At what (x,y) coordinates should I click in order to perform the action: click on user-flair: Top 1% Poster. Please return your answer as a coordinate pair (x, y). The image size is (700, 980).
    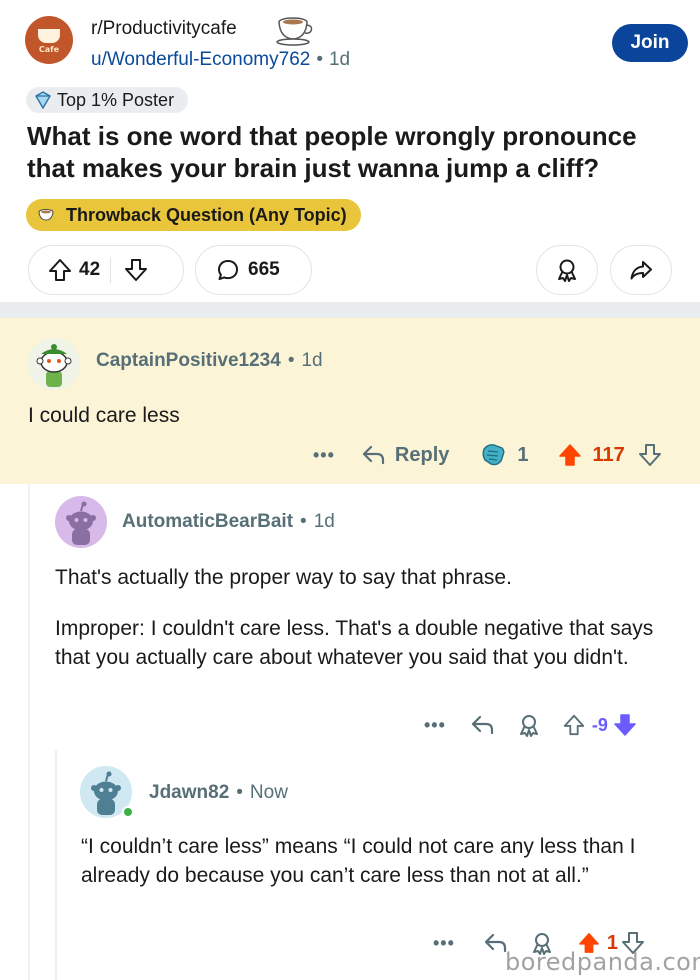
    Looking at the image, I should click on (107, 100).